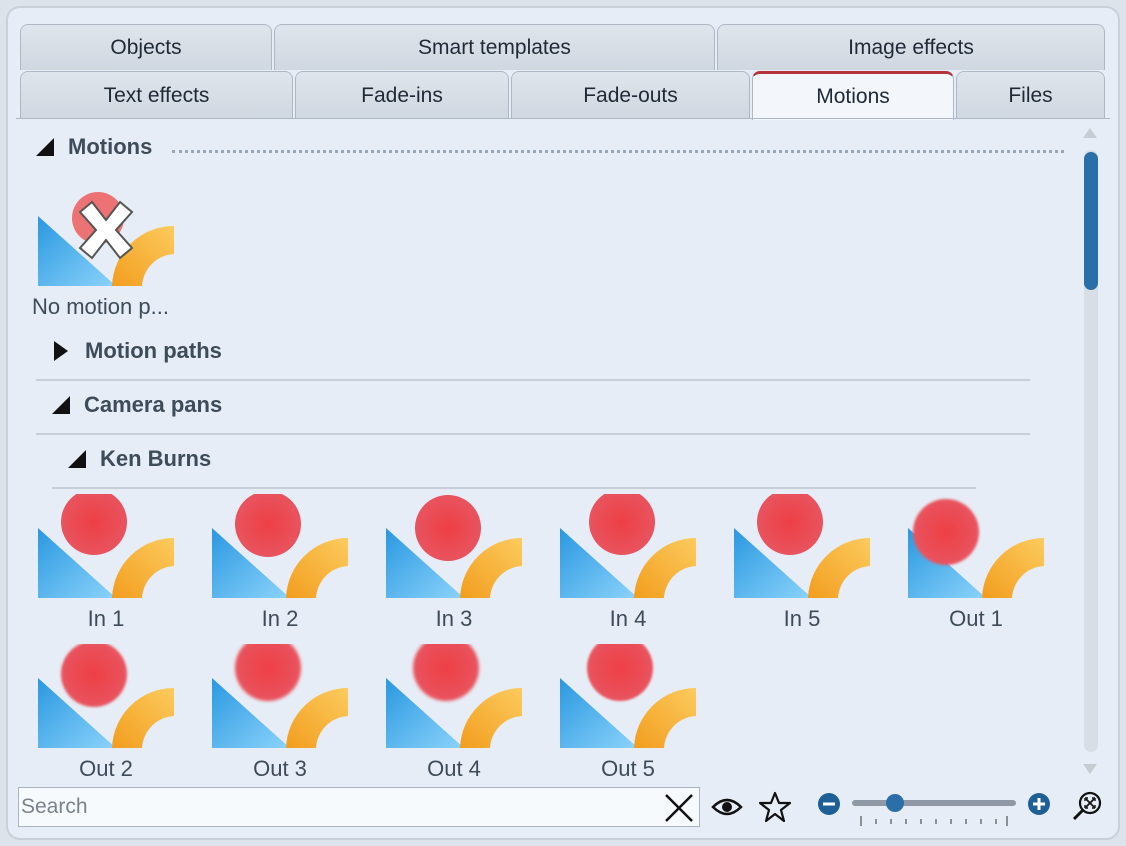 The image size is (1126, 846). I want to click on ken-burns-item: In 2, so click(280, 563).